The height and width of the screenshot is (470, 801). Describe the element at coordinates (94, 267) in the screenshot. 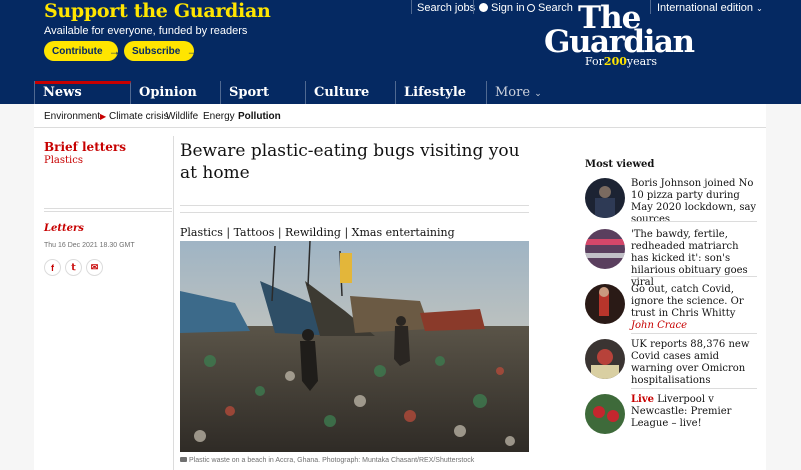

I see `email-share-icon: ✉` at that location.